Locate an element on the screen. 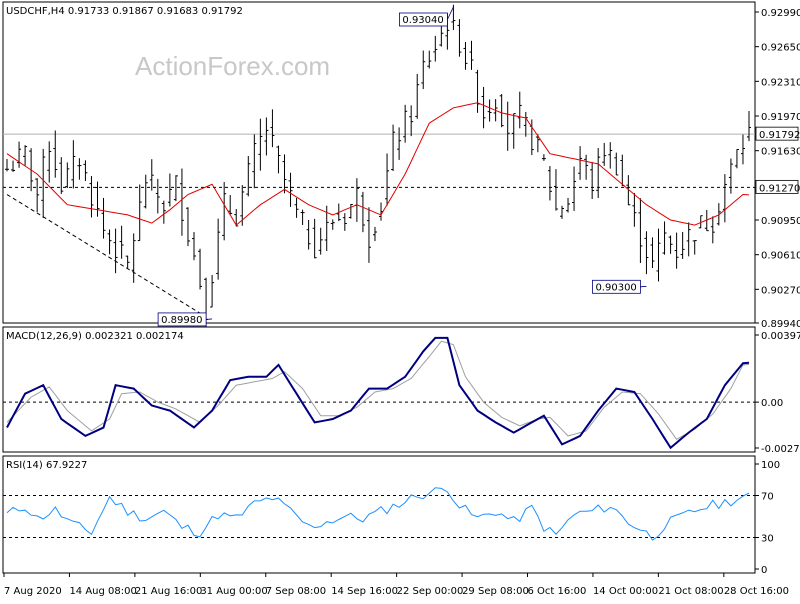 The width and height of the screenshot is (800, 604). price-tick-label: 0.90270 is located at coordinates (780, 290).